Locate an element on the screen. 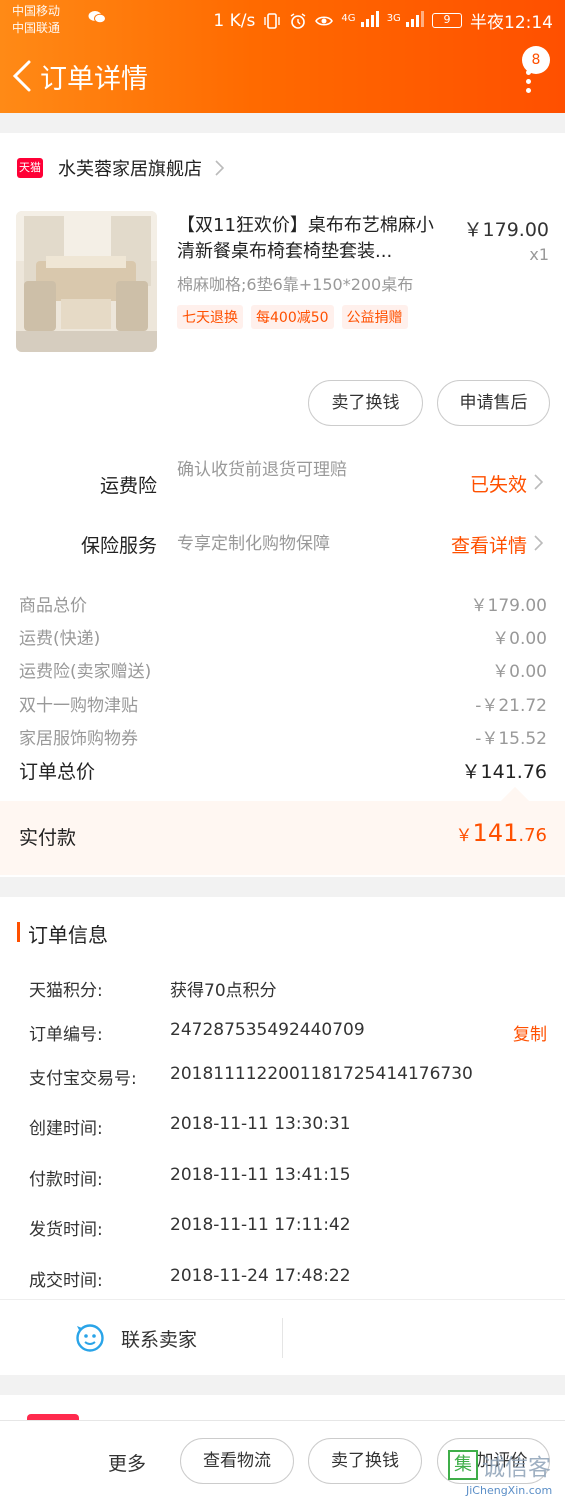 The image size is (565, 1500). carrier-info: 中国移动 中国联通 is located at coordinates (36, 20).